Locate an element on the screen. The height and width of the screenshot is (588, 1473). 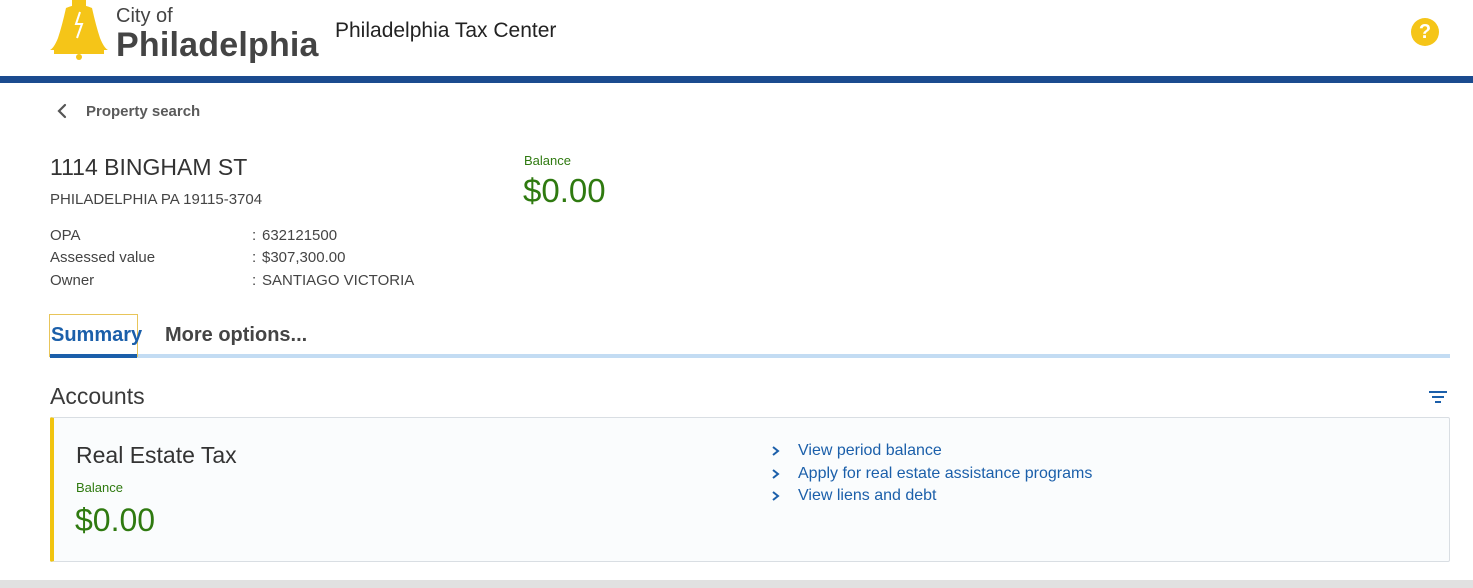
account-balance-label: Balance is located at coordinates (99, 487).